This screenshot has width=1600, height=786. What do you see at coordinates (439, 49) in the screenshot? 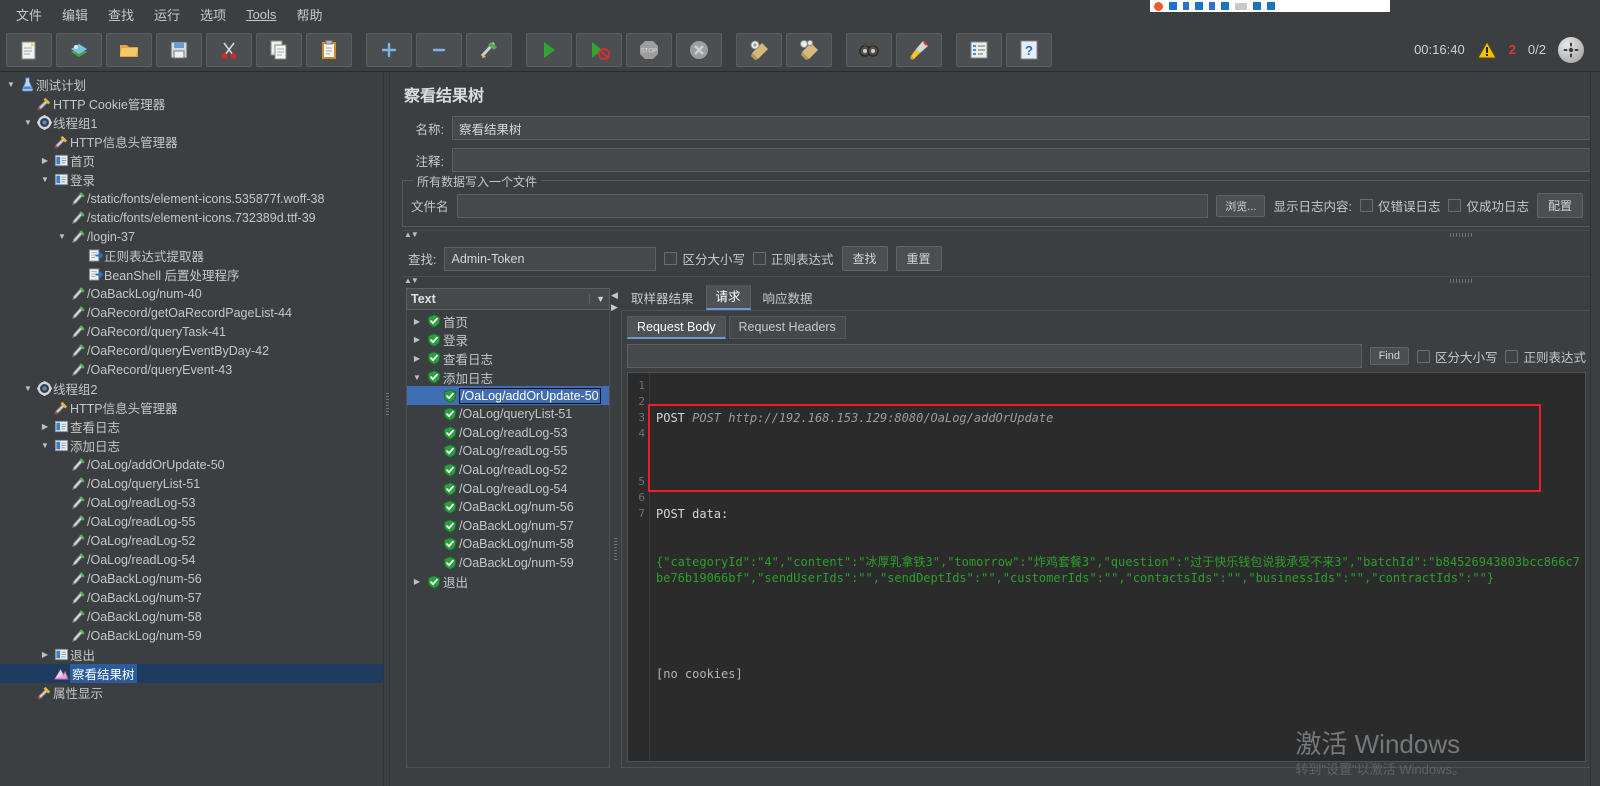
I see `collapse-button` at bounding box center [439, 49].